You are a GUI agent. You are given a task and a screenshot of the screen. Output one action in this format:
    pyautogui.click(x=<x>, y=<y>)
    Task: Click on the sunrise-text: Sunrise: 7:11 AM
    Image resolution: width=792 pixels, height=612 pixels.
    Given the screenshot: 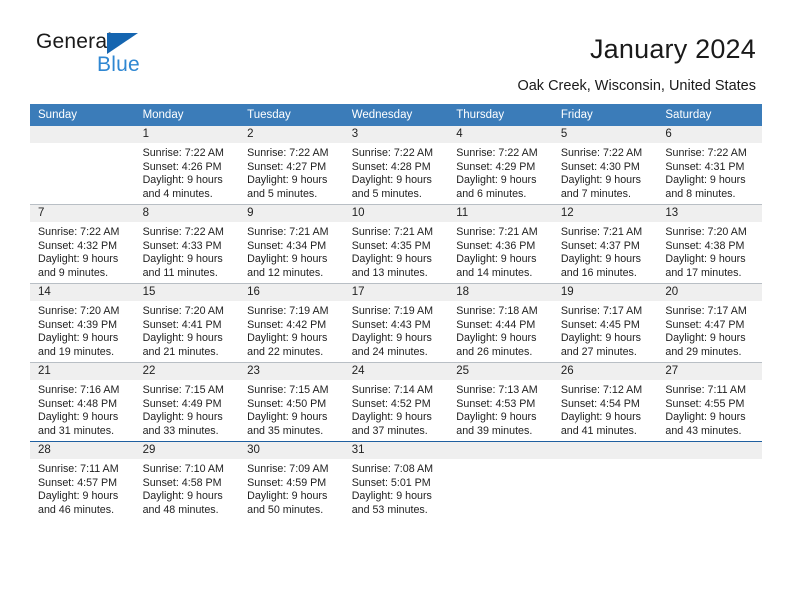 What is the action you would take?
    pyautogui.click(x=78, y=469)
    